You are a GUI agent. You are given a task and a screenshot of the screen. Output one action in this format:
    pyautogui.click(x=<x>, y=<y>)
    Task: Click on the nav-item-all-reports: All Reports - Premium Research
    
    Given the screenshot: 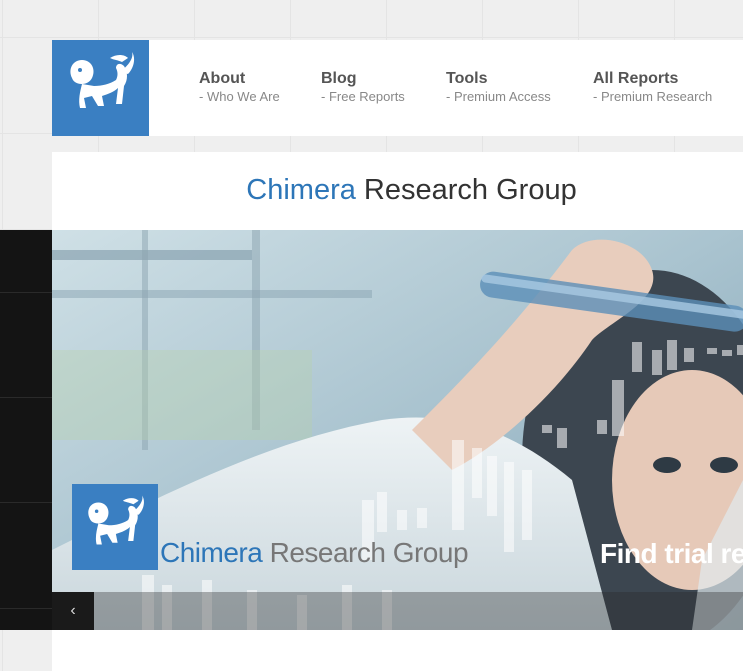 What is the action you would take?
    pyautogui.click(x=652, y=87)
    